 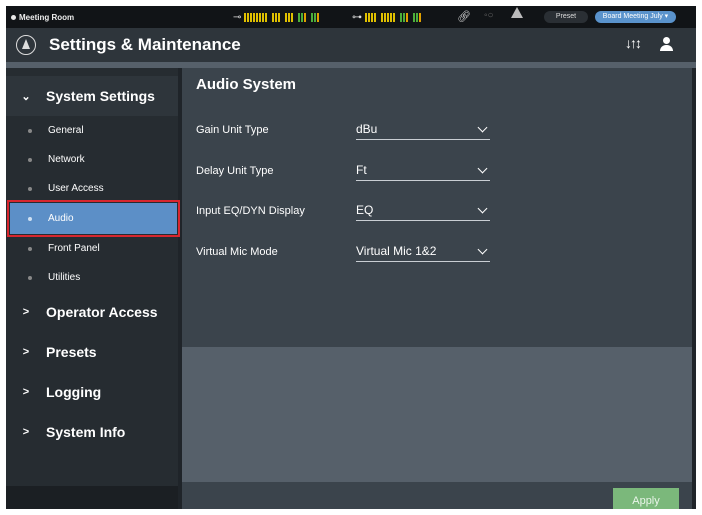 I want to click on output-level-meter, so click(x=393, y=17).